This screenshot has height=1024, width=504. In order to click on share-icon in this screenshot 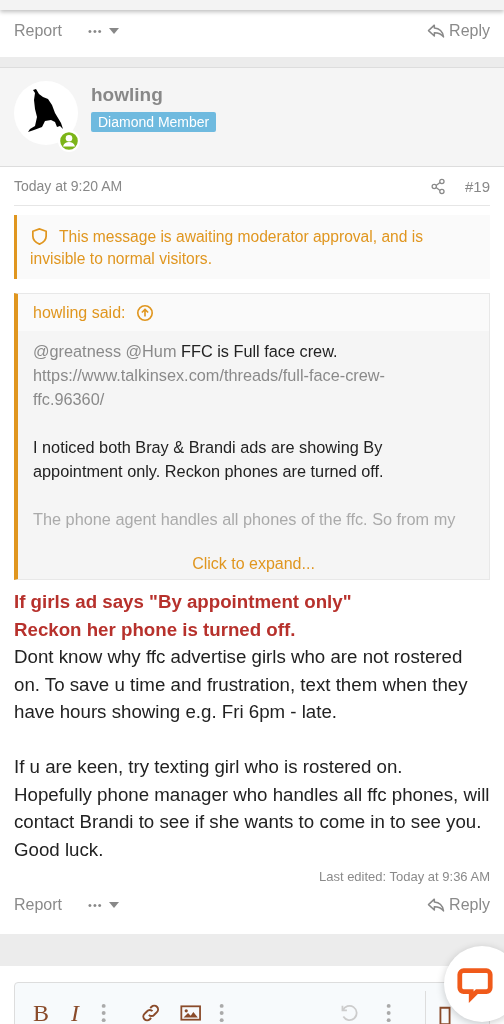, I will do `click(438, 186)`.